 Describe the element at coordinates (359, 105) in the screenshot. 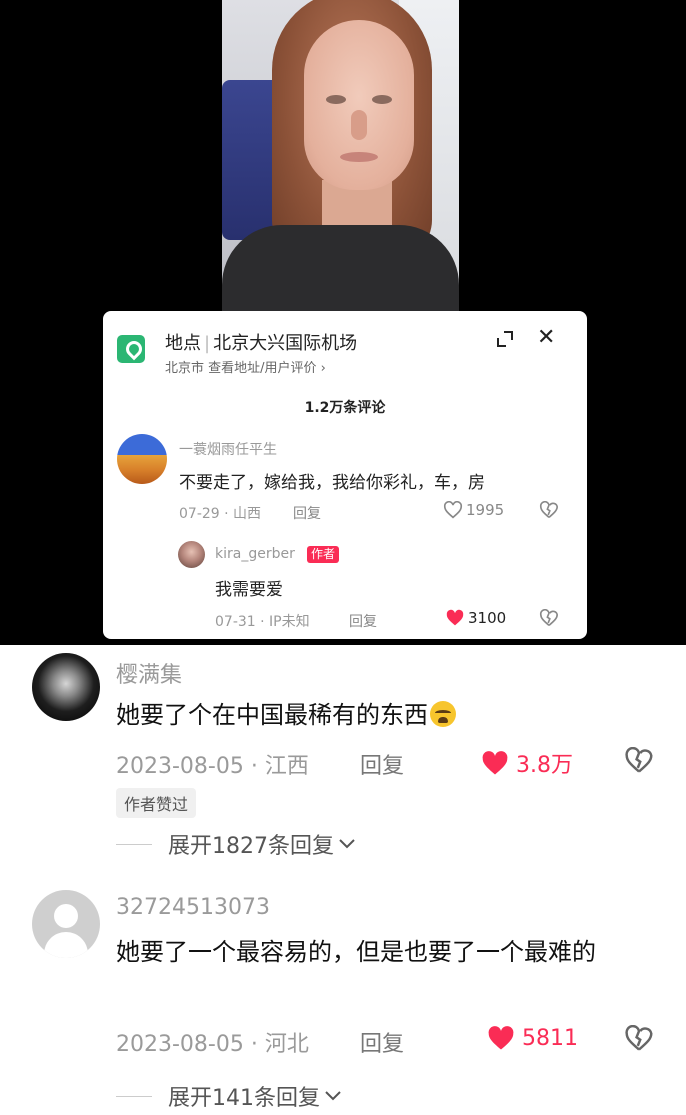

I see `person-face` at that location.